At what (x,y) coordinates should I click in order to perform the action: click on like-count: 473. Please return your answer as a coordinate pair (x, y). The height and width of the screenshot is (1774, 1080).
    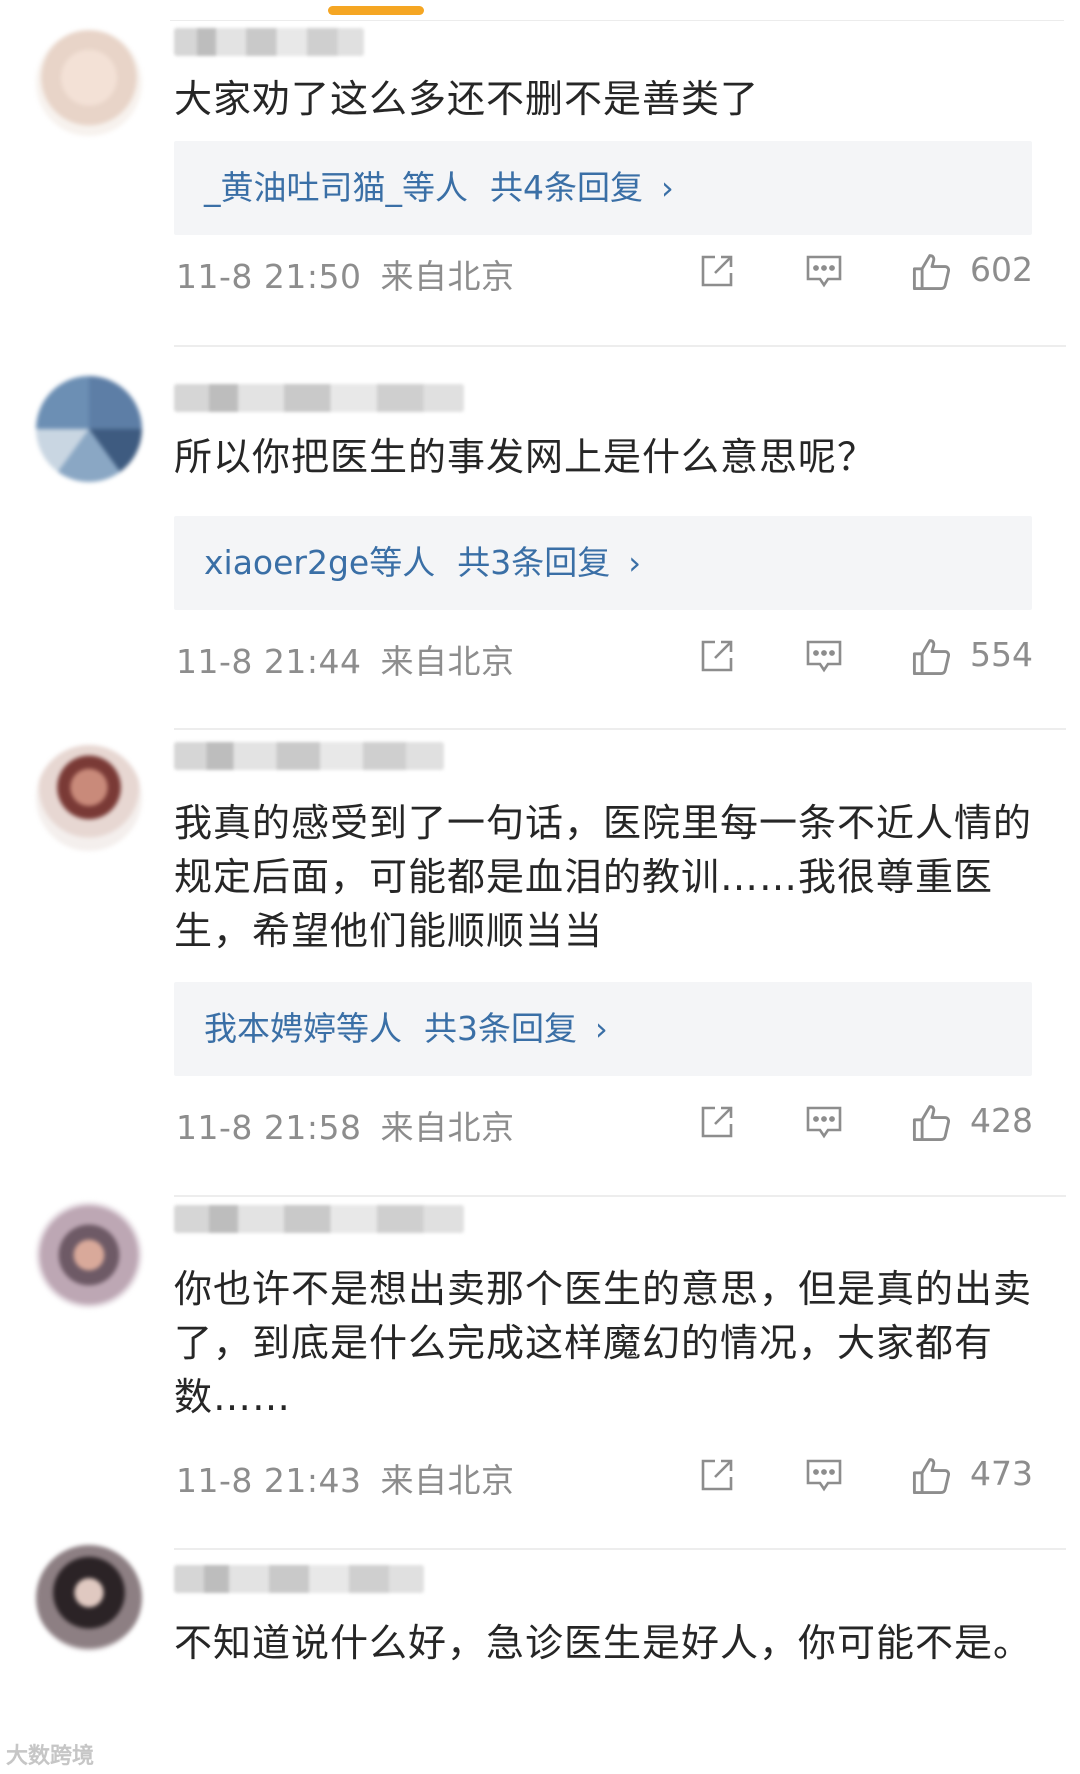
    Looking at the image, I should click on (1001, 1473).